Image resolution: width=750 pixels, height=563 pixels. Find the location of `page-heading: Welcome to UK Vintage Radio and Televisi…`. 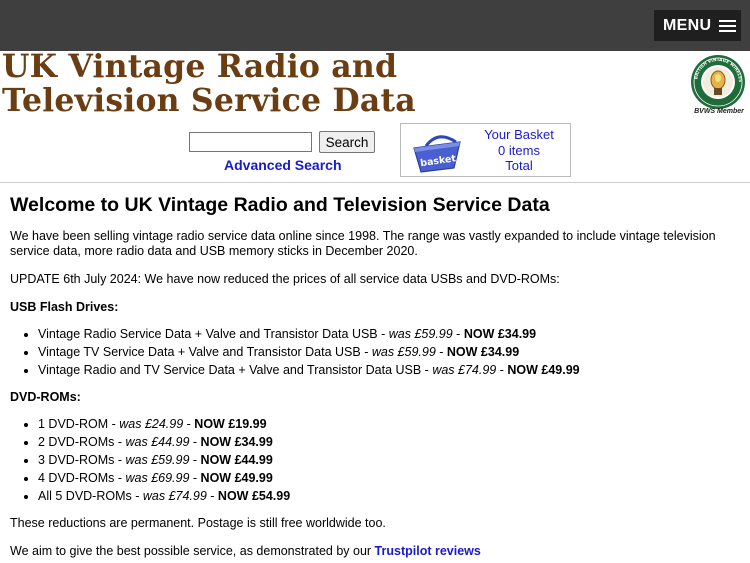

page-heading: Welcome to UK Vintage Radio and Televisi… is located at coordinates (280, 205).